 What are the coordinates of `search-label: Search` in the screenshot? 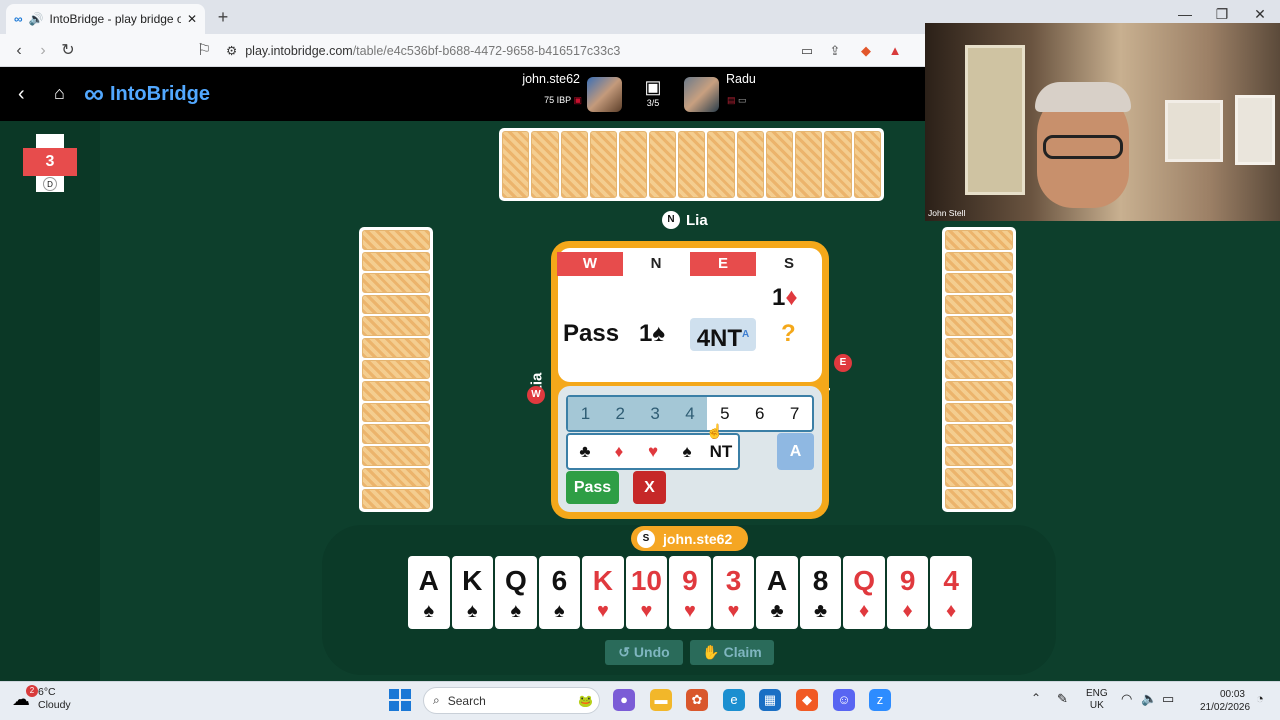 It's located at (466, 700).